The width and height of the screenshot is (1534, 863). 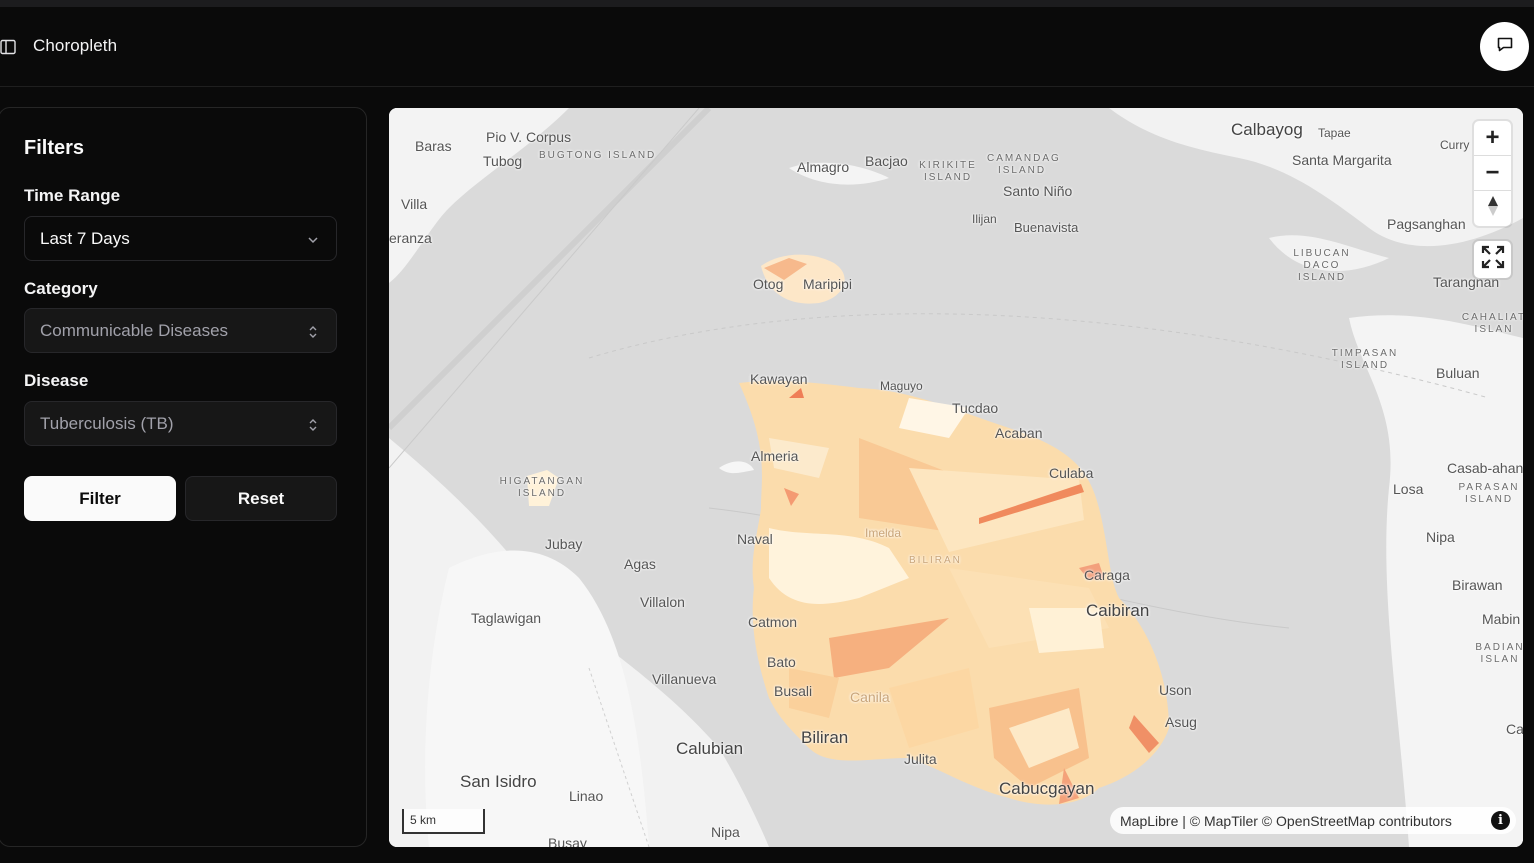 I want to click on place-label: Julita, so click(x=920, y=759).